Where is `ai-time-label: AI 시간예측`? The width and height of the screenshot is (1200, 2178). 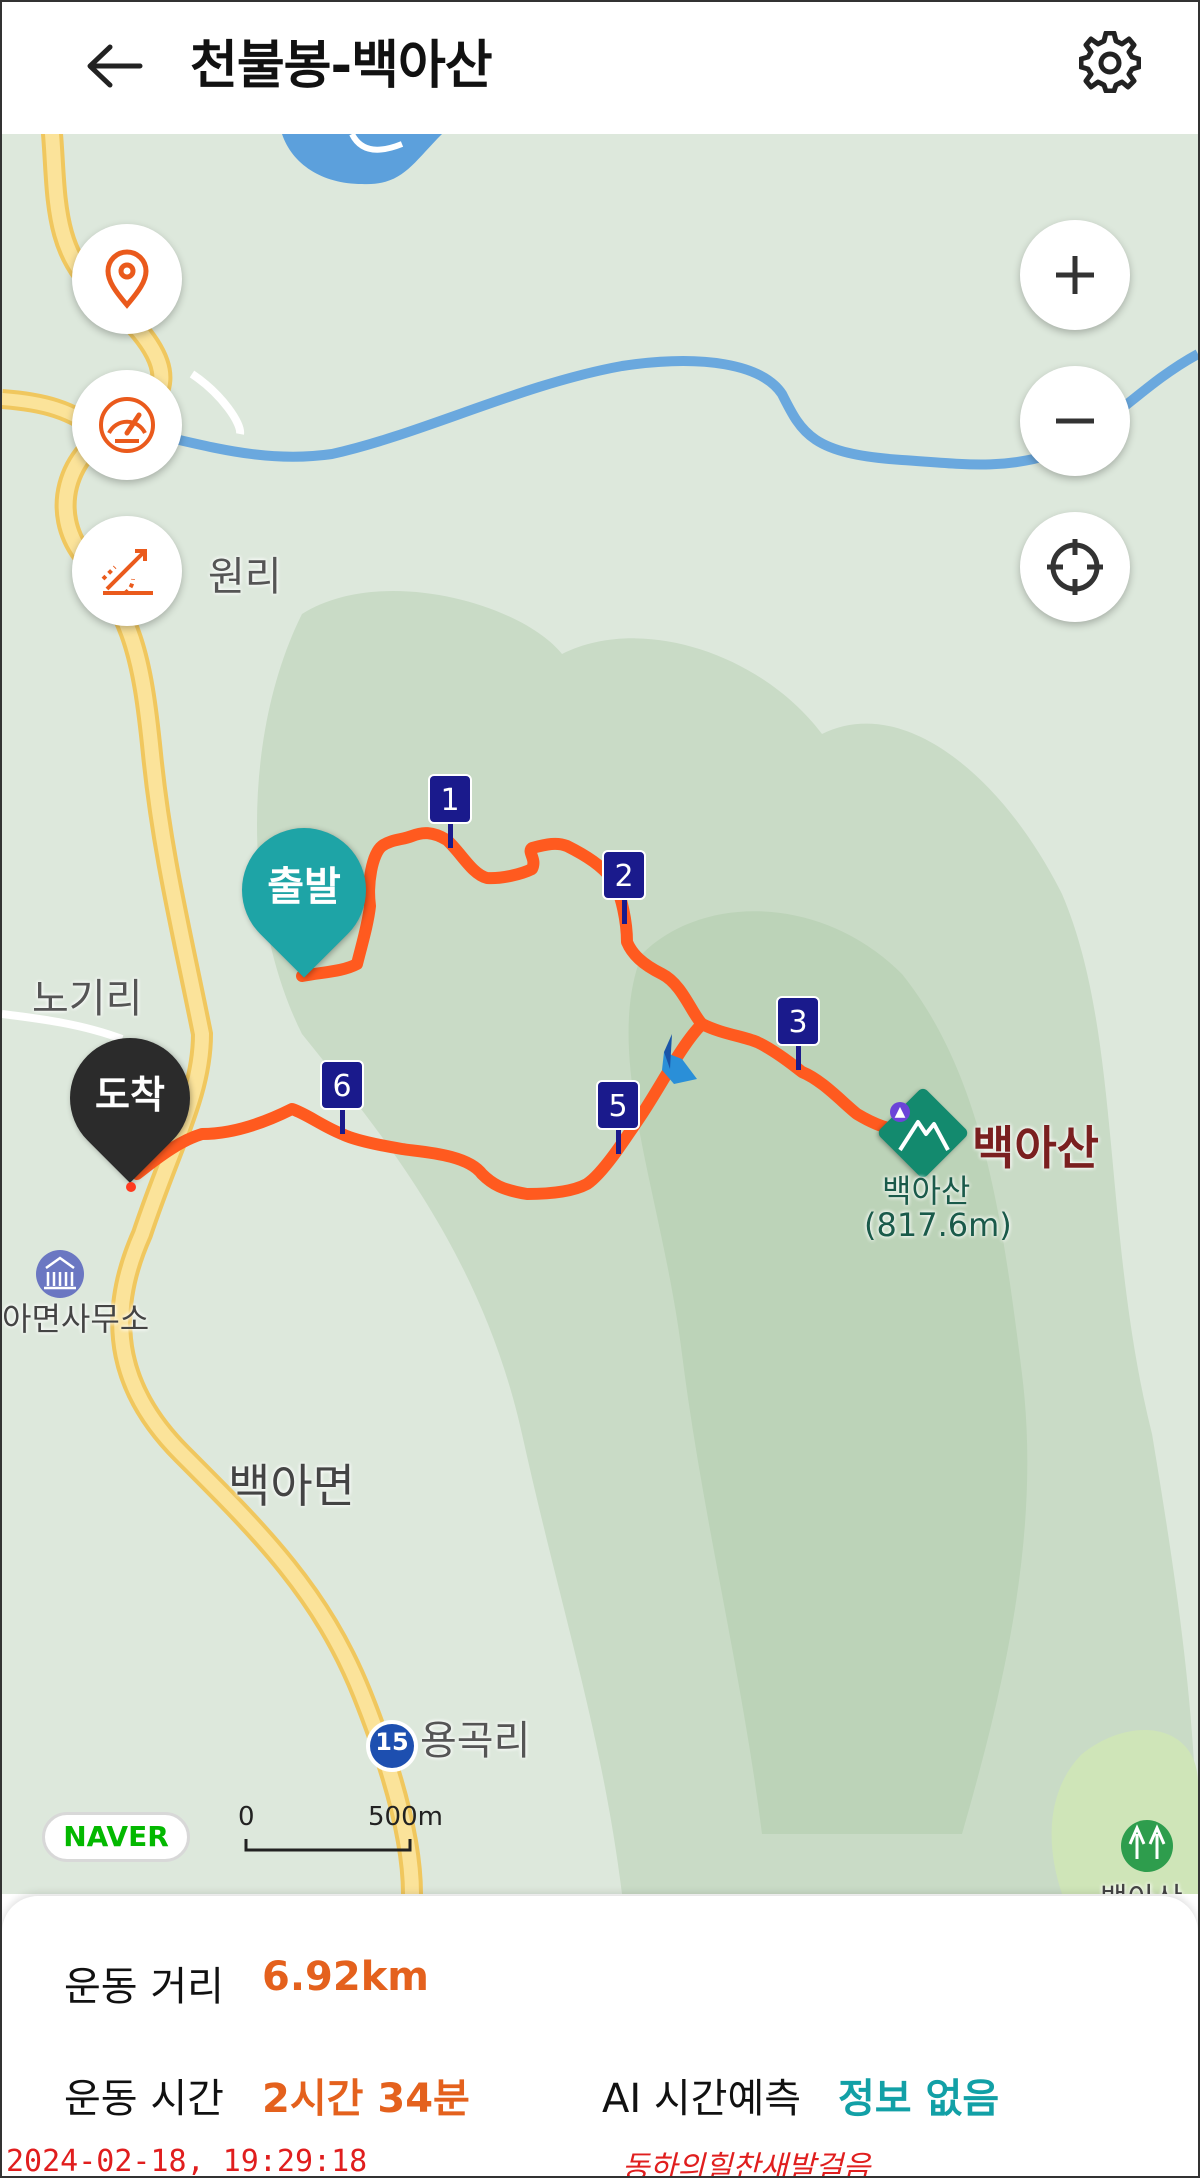 ai-time-label: AI 시간예측 is located at coordinates (702, 2099).